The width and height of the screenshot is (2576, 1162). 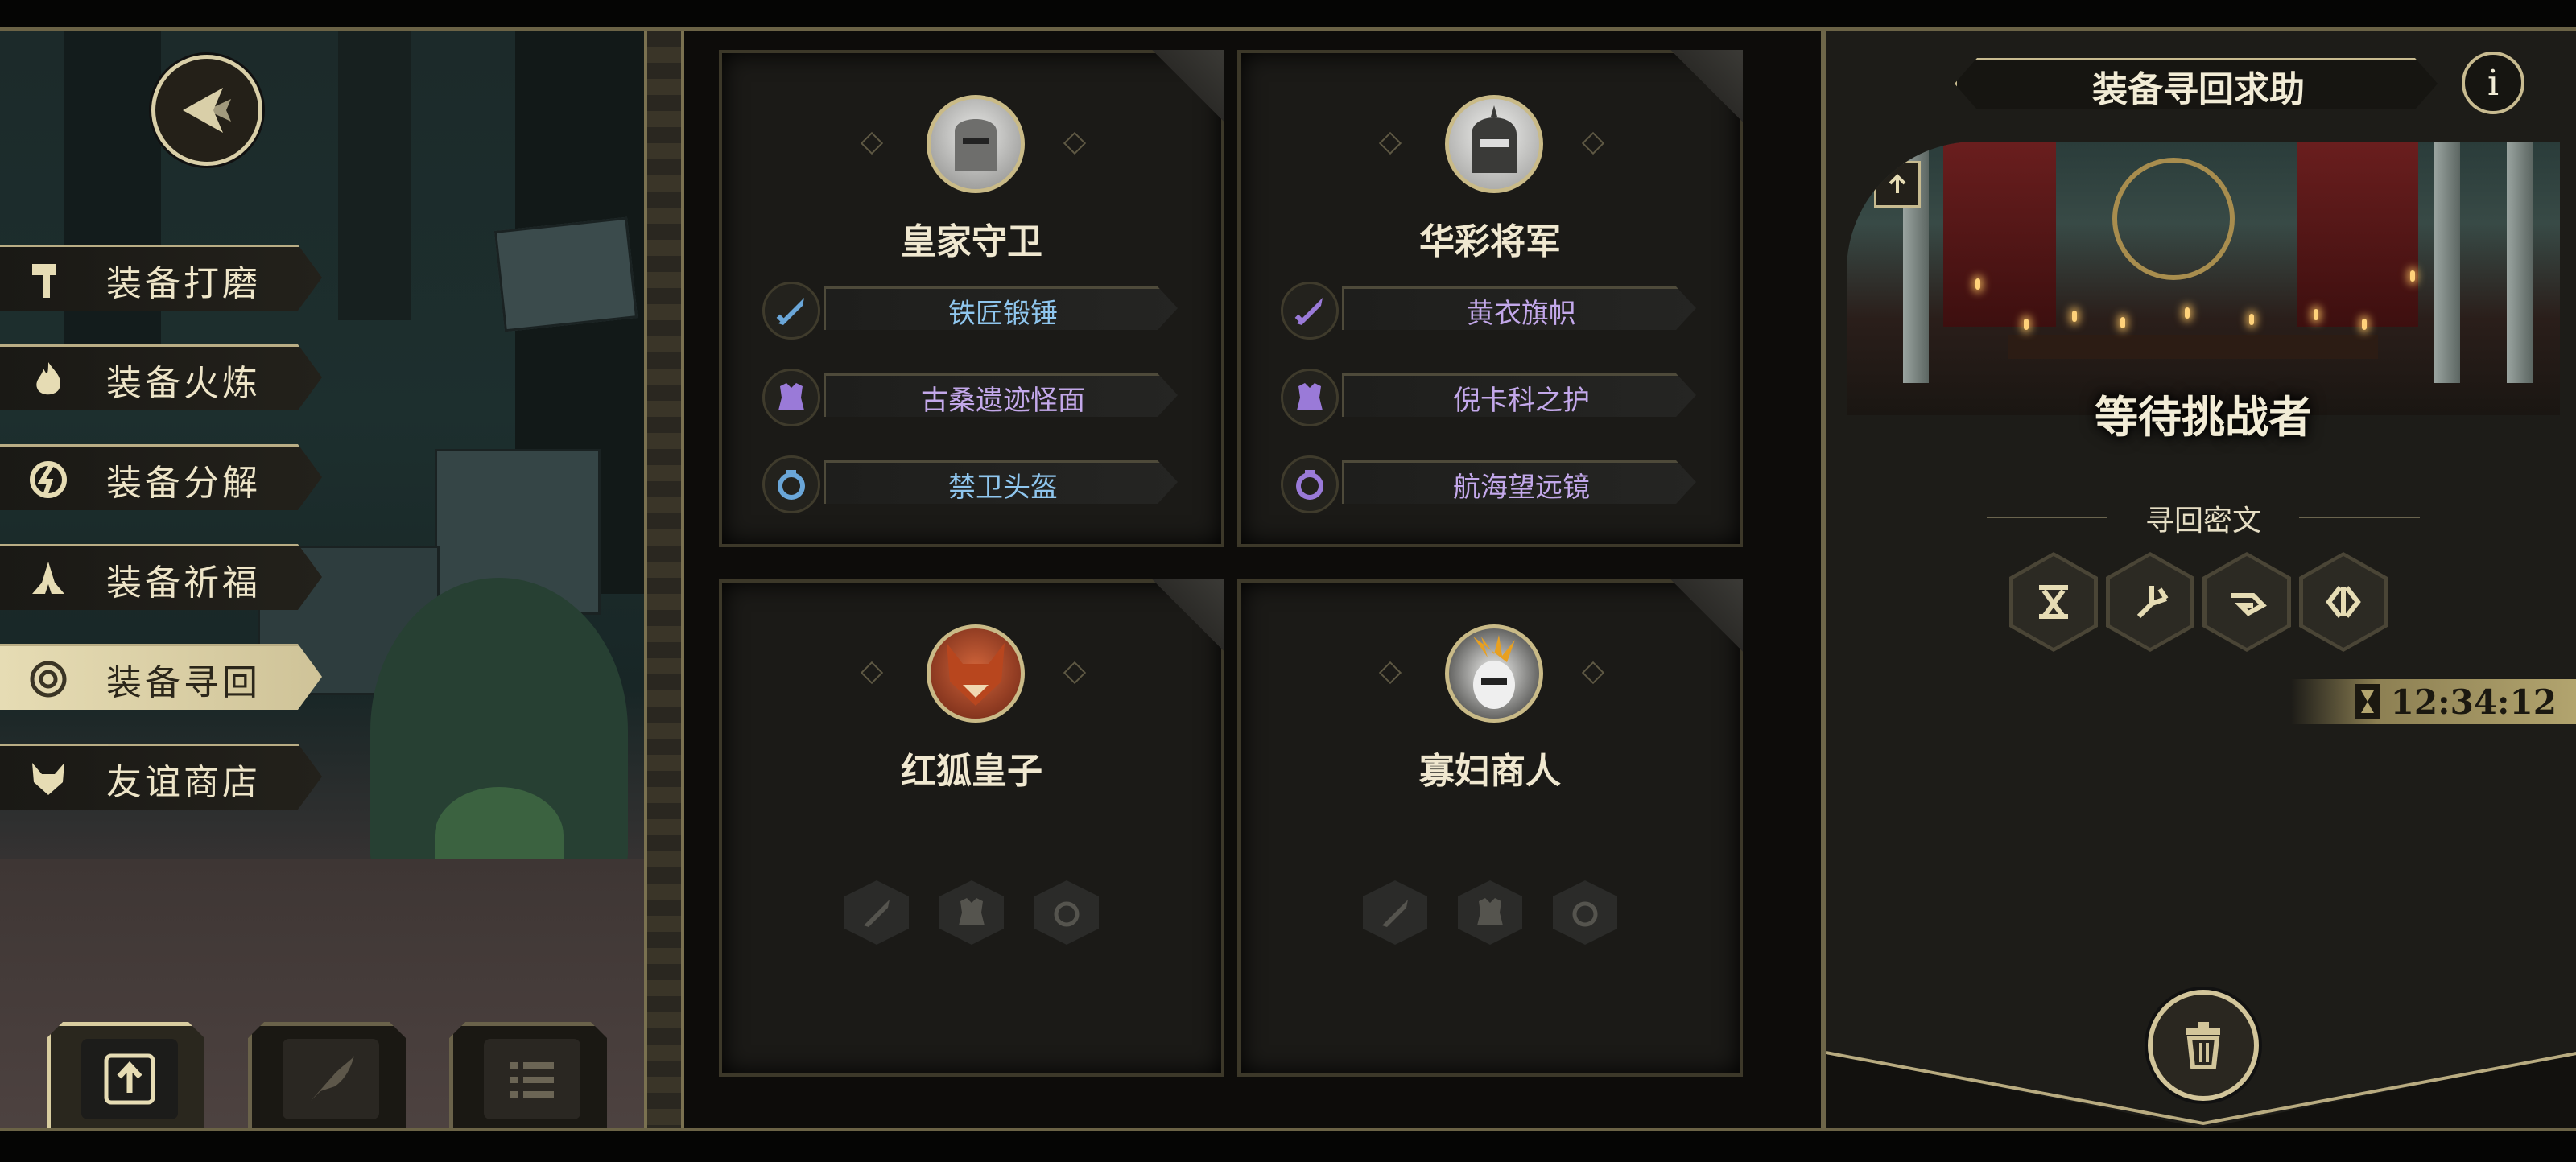 What do you see at coordinates (1519, 395) in the screenshot?
I see `equipment-name: 倪卡科之护` at bounding box center [1519, 395].